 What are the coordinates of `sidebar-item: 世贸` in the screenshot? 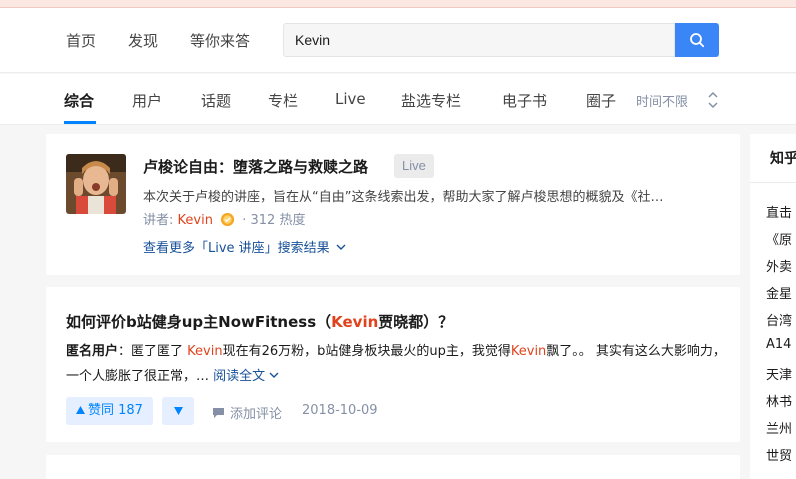 It's located at (779, 454).